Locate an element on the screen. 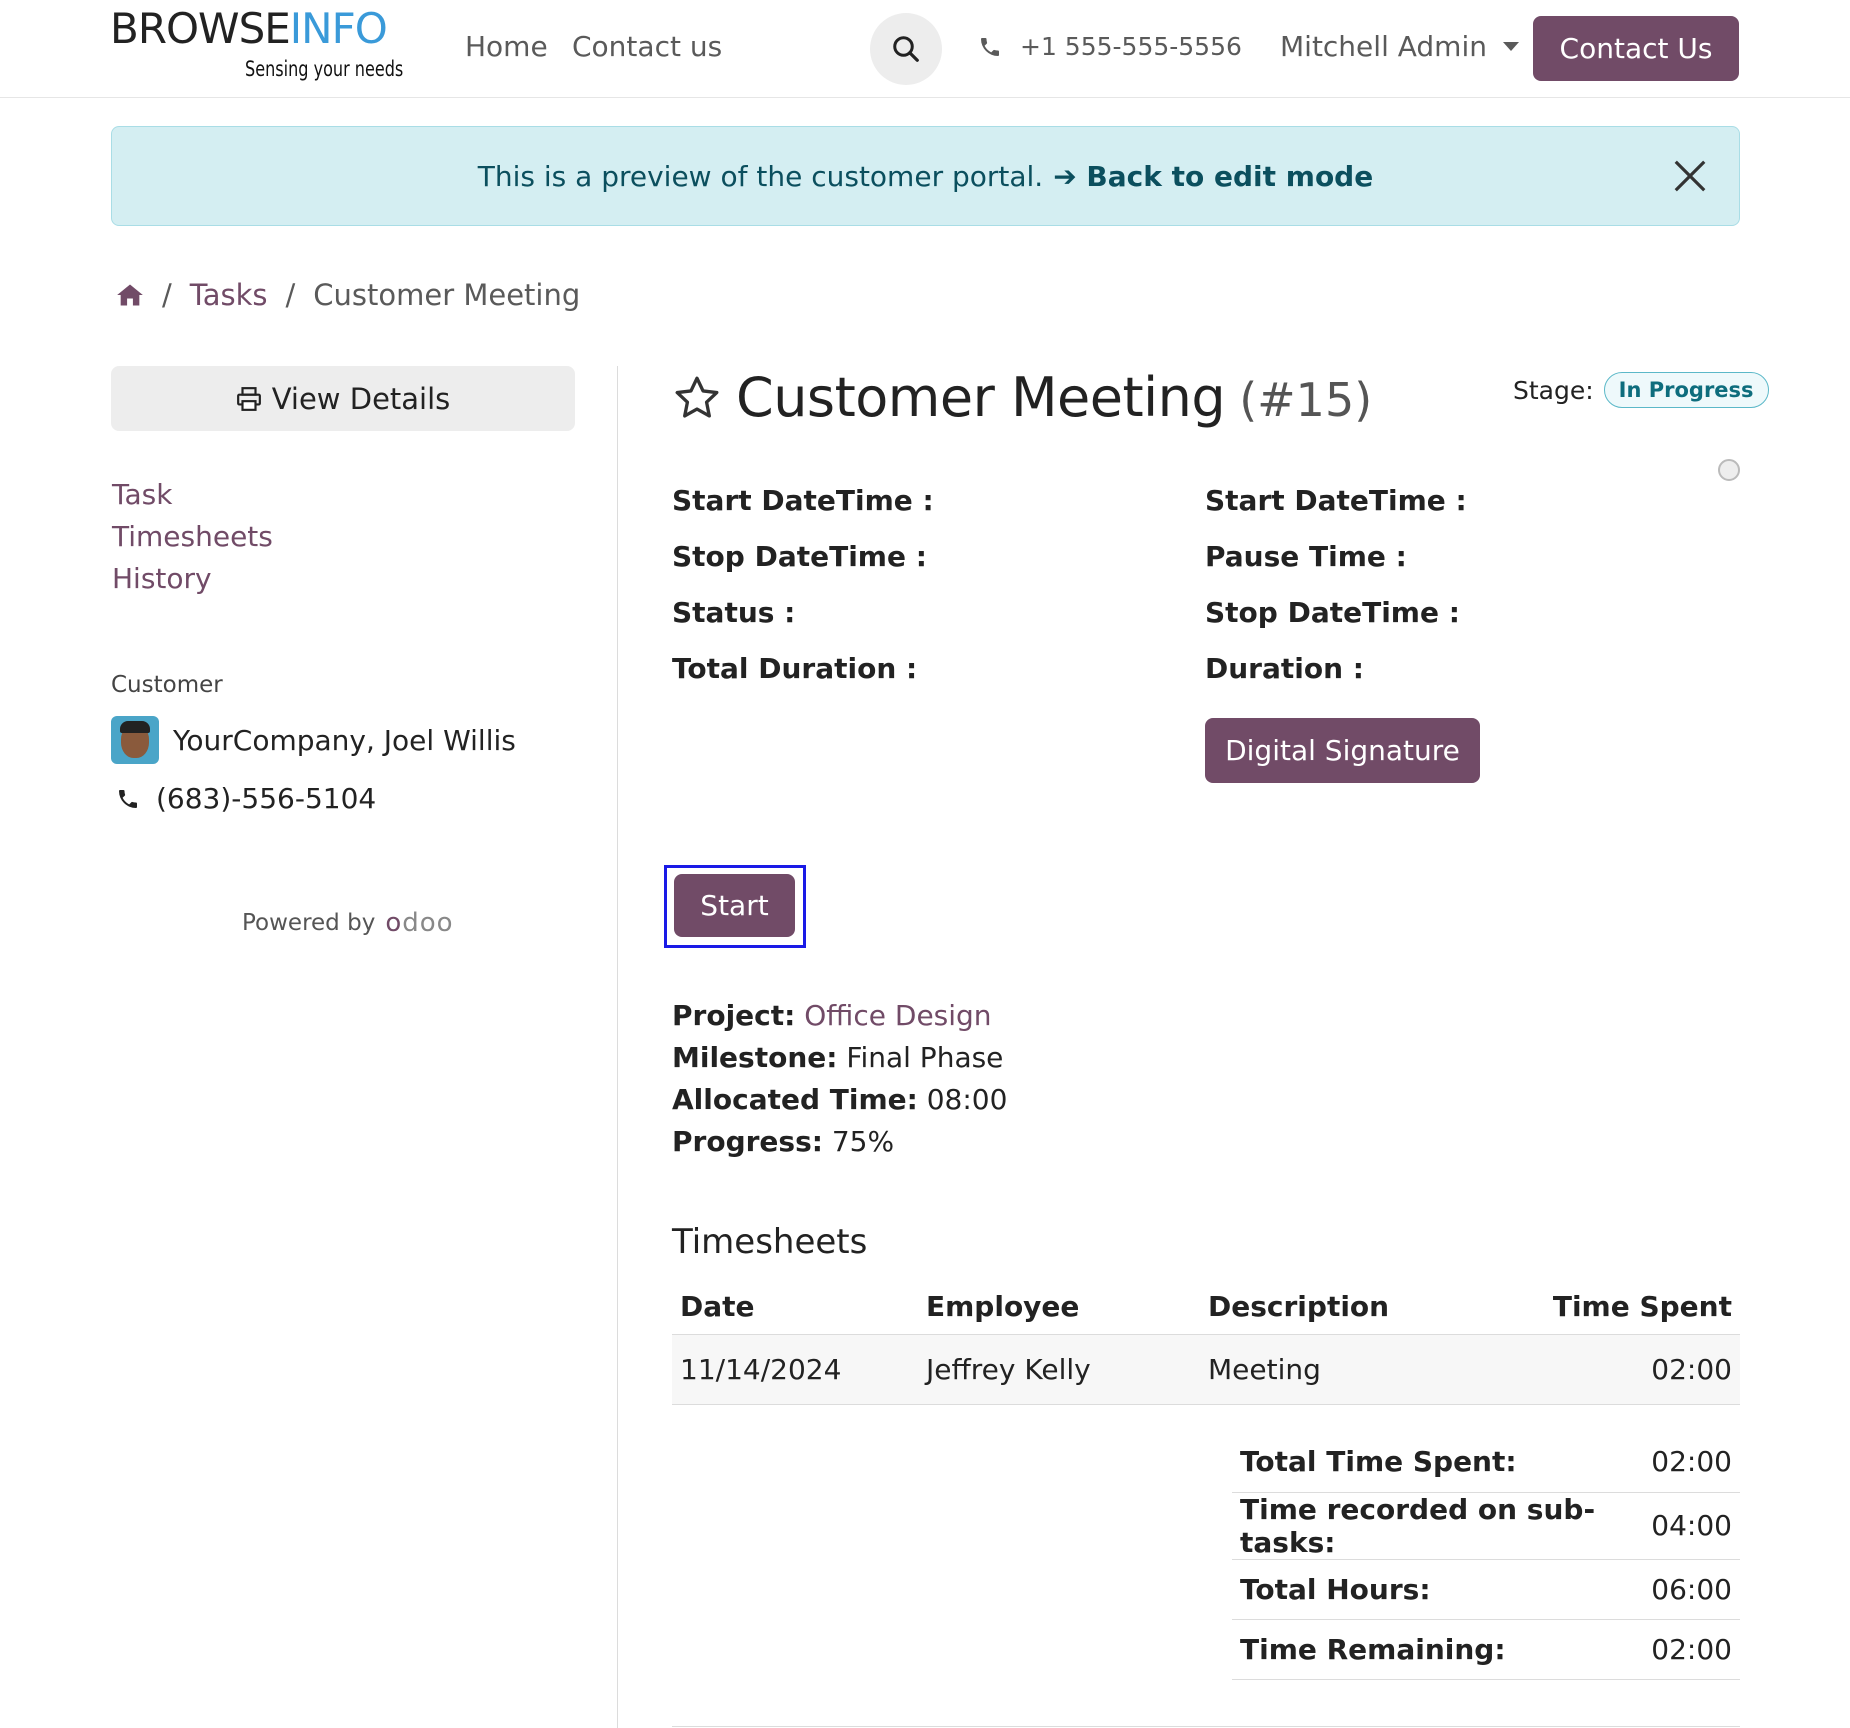 Image resolution: width=1850 pixels, height=1728 pixels. powered-by: Powered by odoo is located at coordinates (348, 923).